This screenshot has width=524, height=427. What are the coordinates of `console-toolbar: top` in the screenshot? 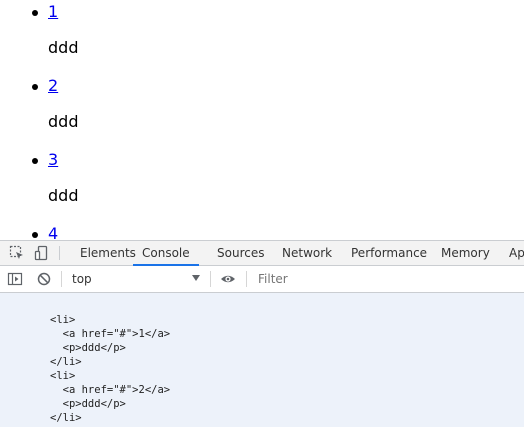 It's located at (262, 279).